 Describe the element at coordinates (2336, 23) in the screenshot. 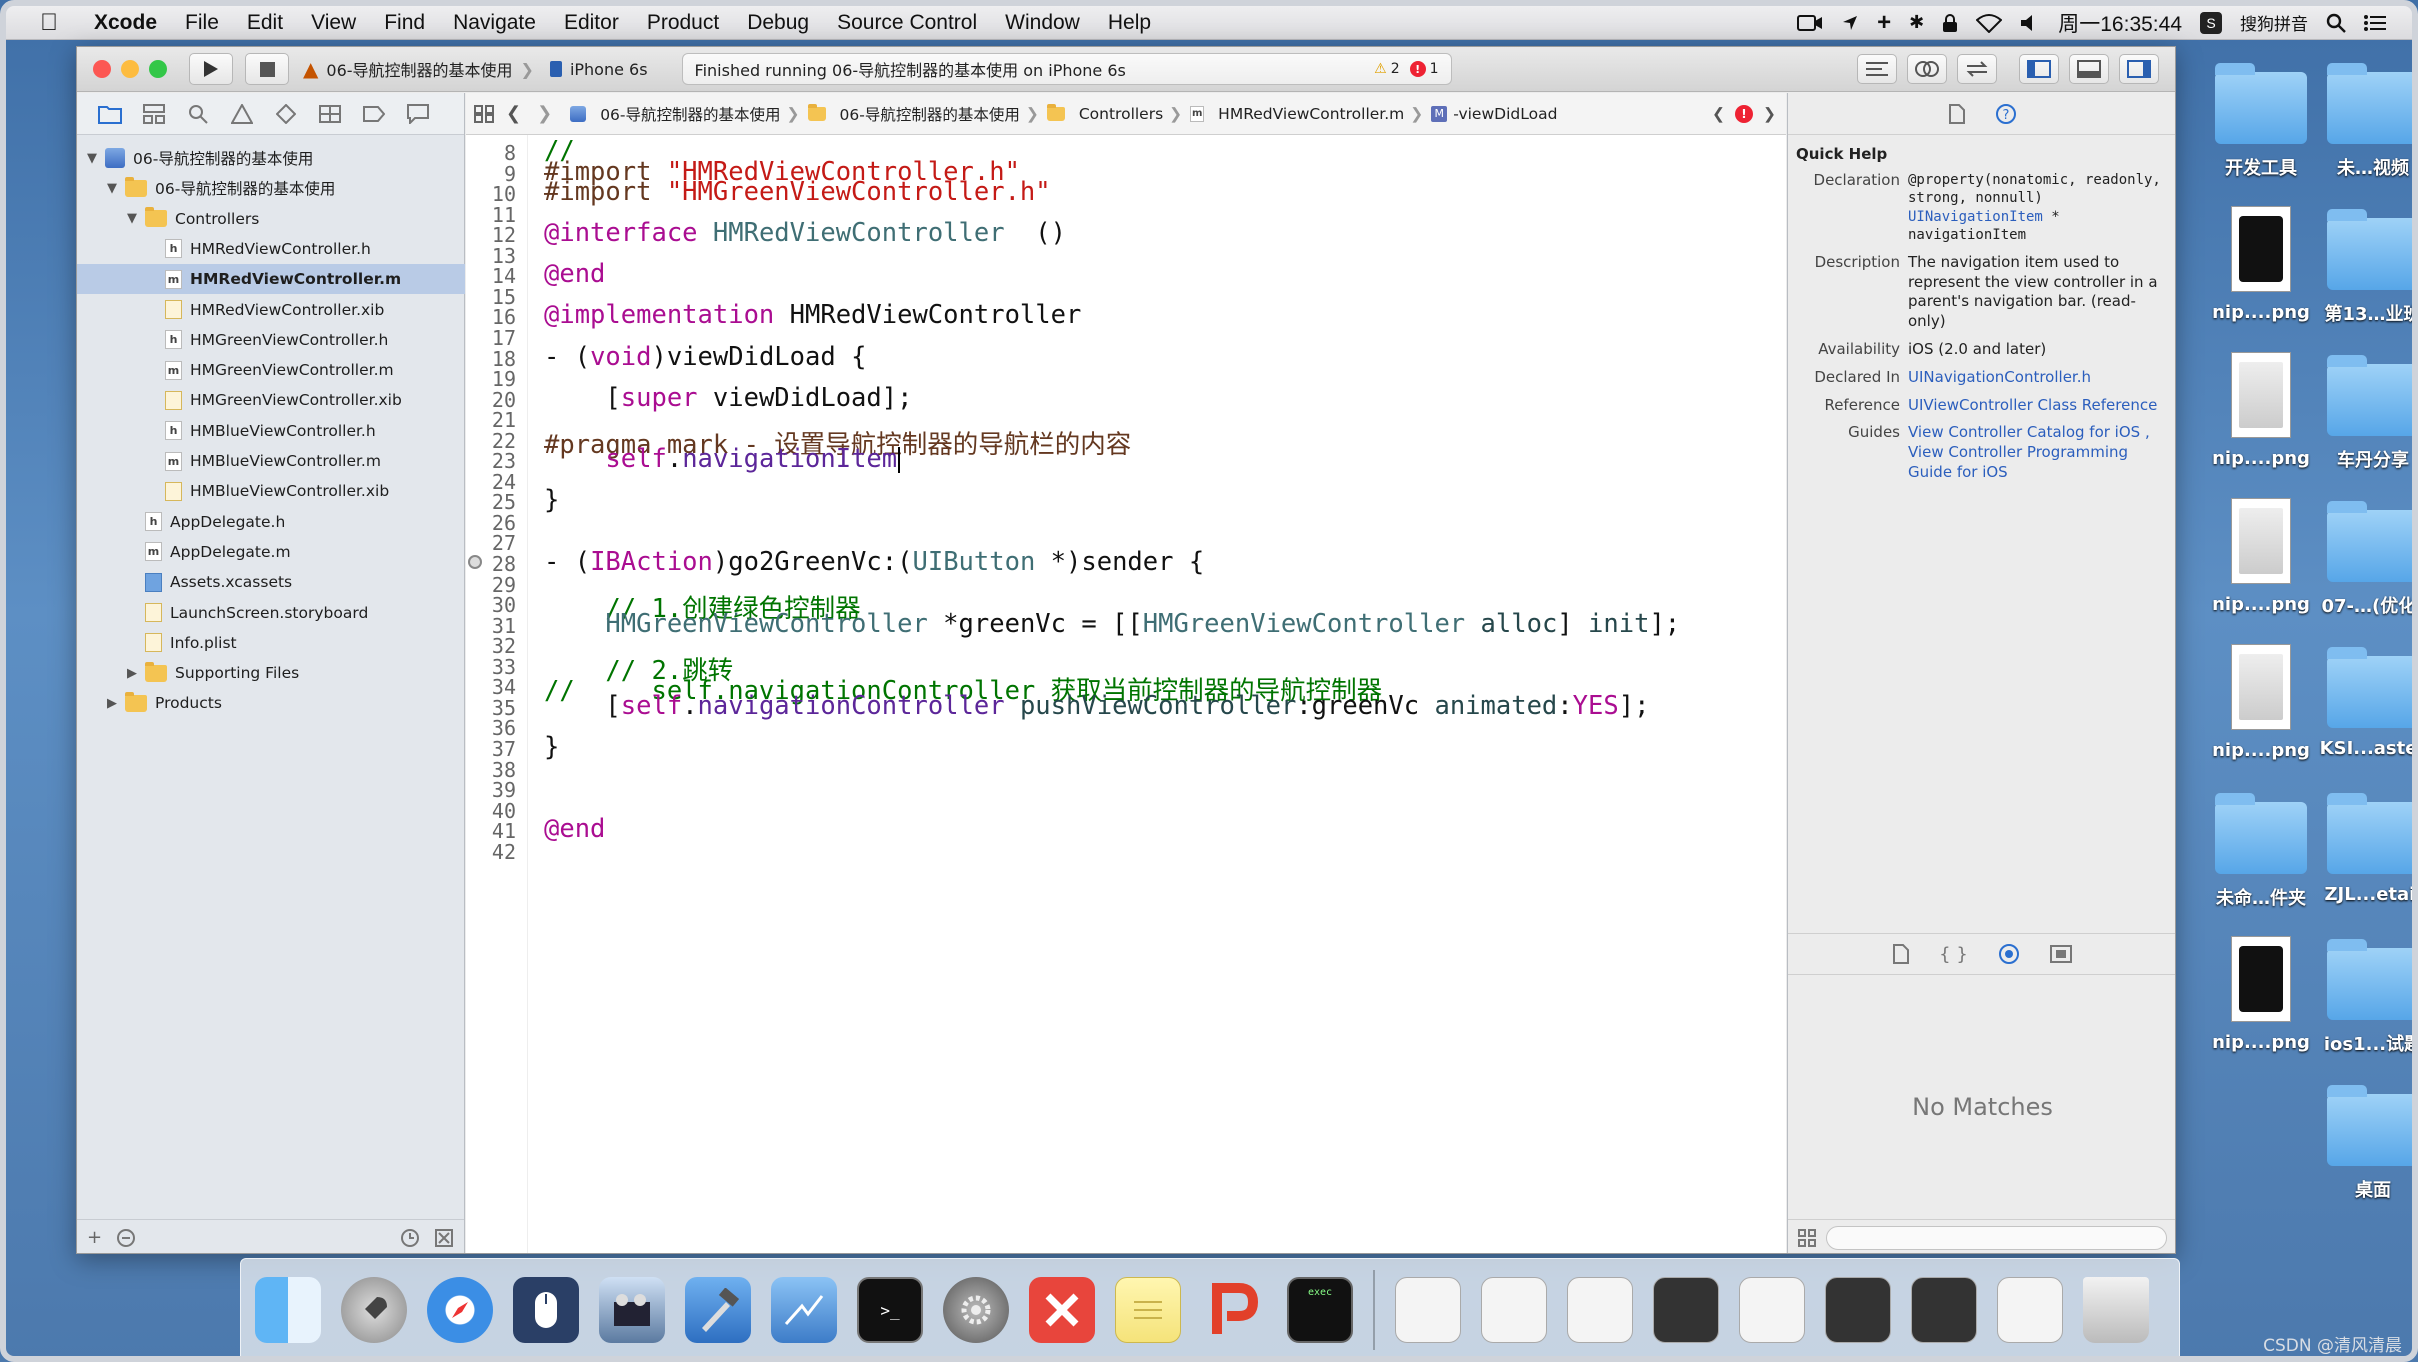

I see `spotlight-icon` at that location.